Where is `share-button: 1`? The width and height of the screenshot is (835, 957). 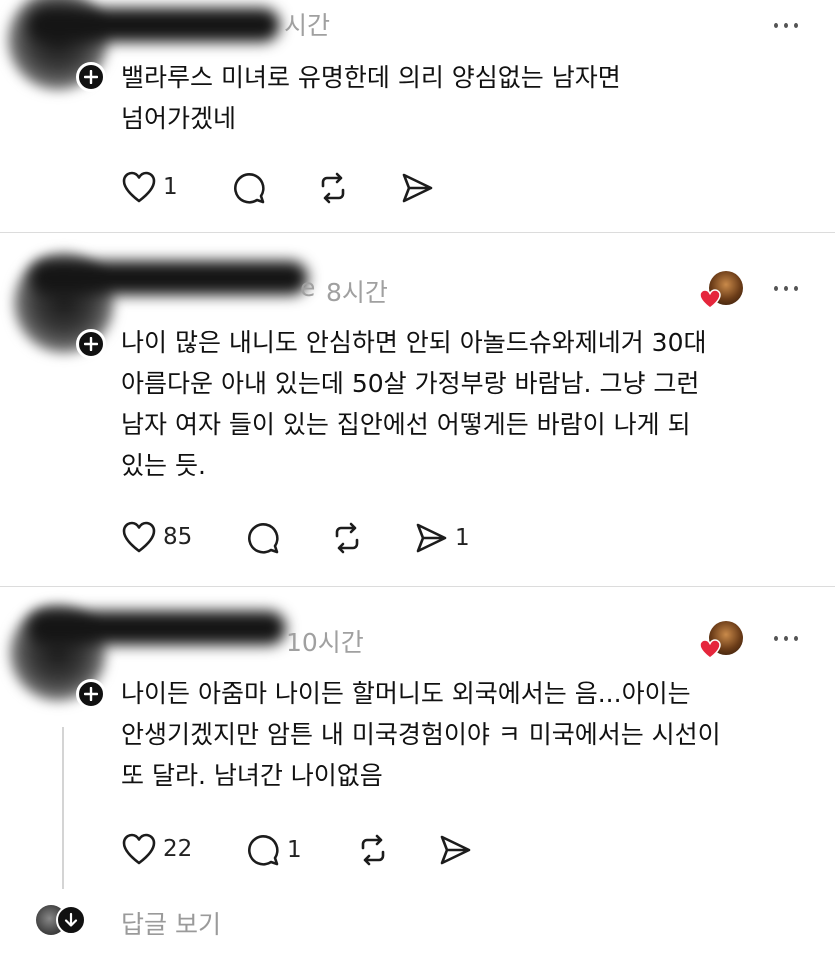
share-button: 1 is located at coordinates (441, 538).